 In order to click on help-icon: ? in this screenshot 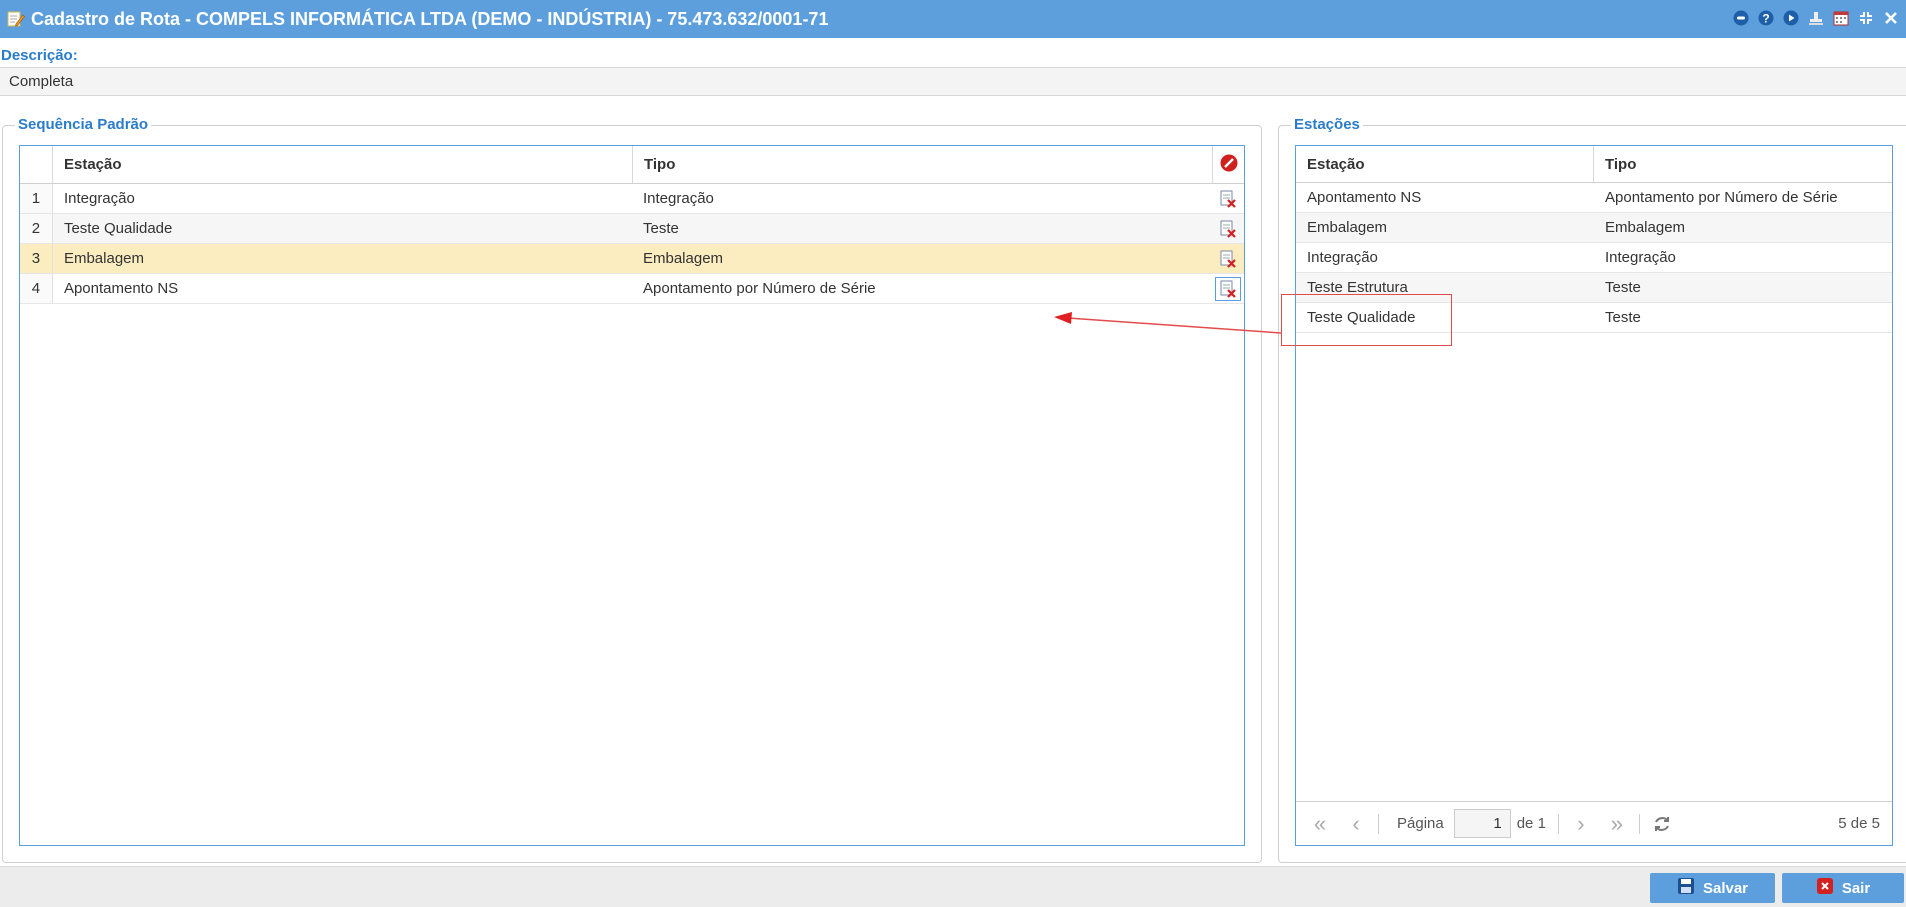, I will do `click(1766, 18)`.